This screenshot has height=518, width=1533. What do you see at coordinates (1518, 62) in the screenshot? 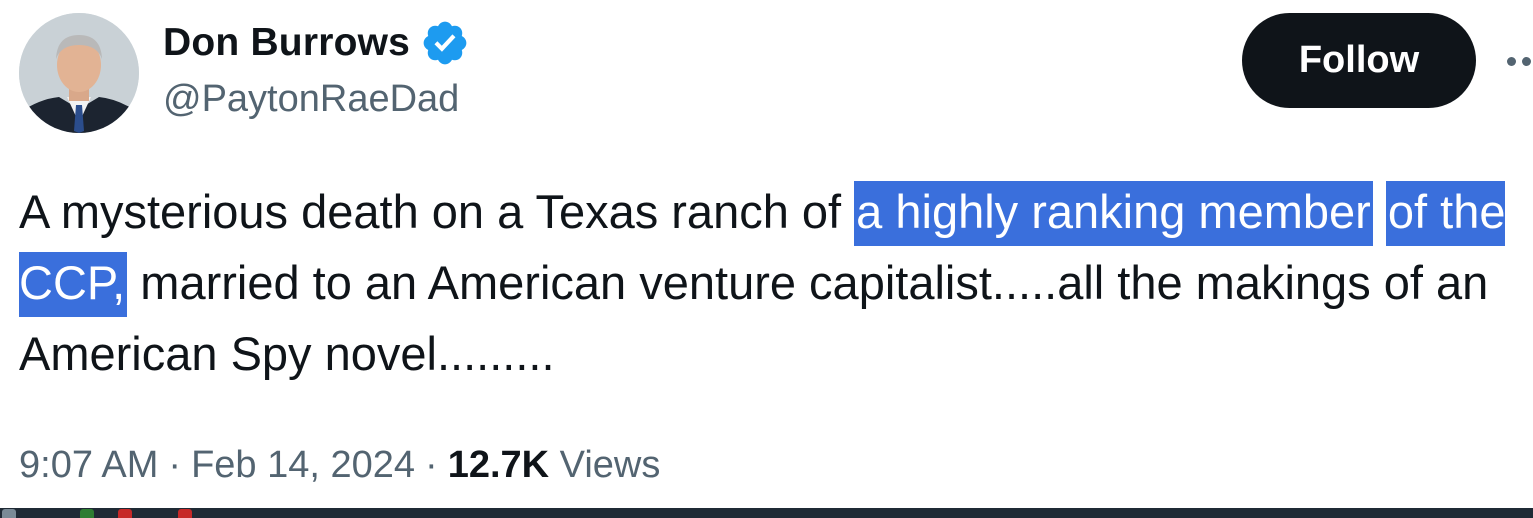
I see `more-options-icon` at bounding box center [1518, 62].